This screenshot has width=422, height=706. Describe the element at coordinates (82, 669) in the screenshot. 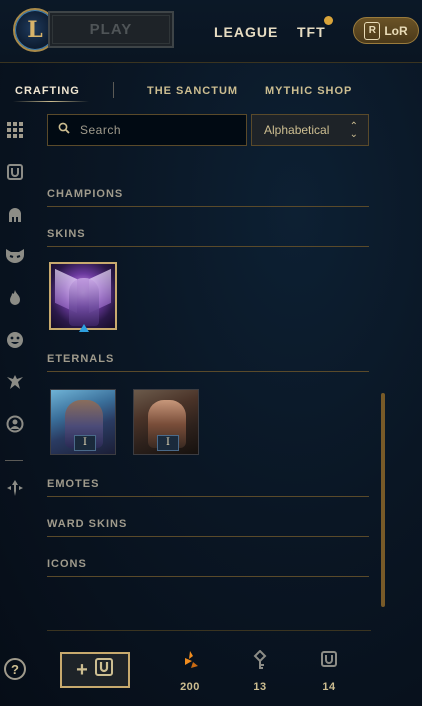

I see `plus-label: +` at that location.